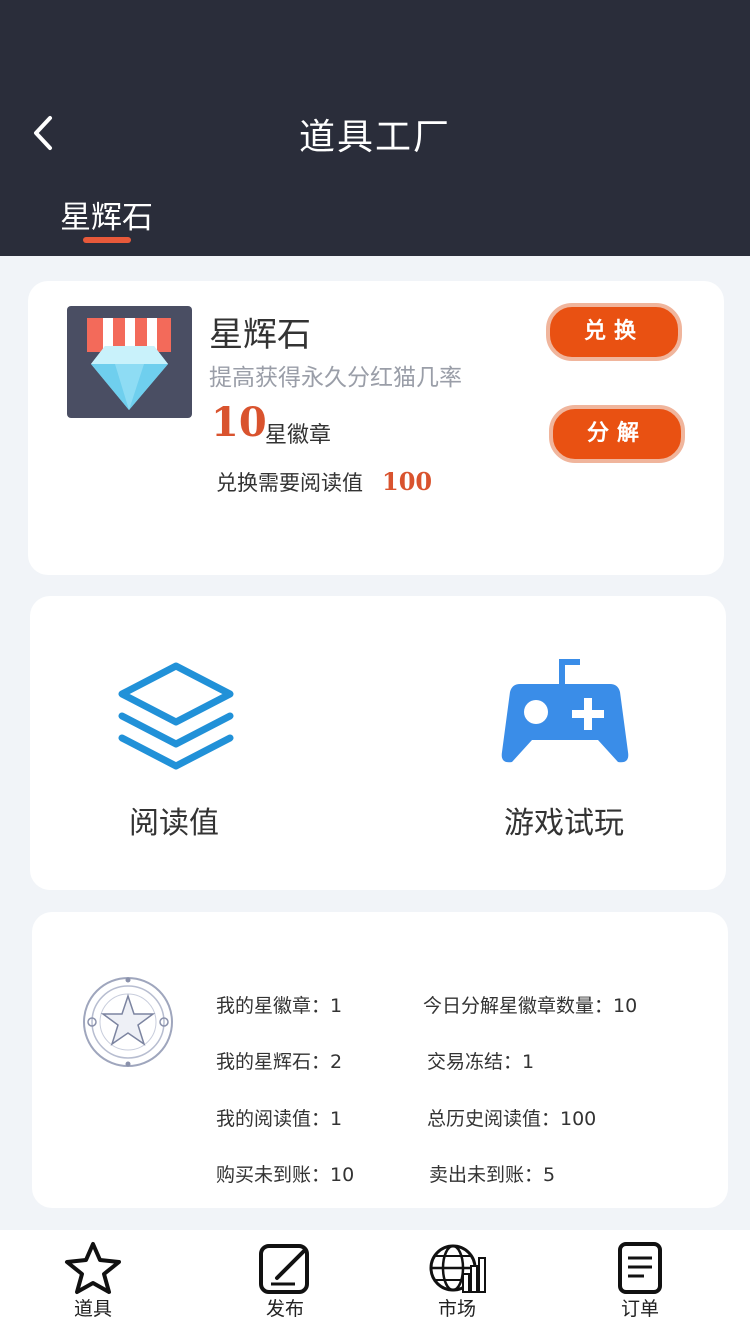  What do you see at coordinates (176, 716) in the screenshot?
I see `layers-icon` at bounding box center [176, 716].